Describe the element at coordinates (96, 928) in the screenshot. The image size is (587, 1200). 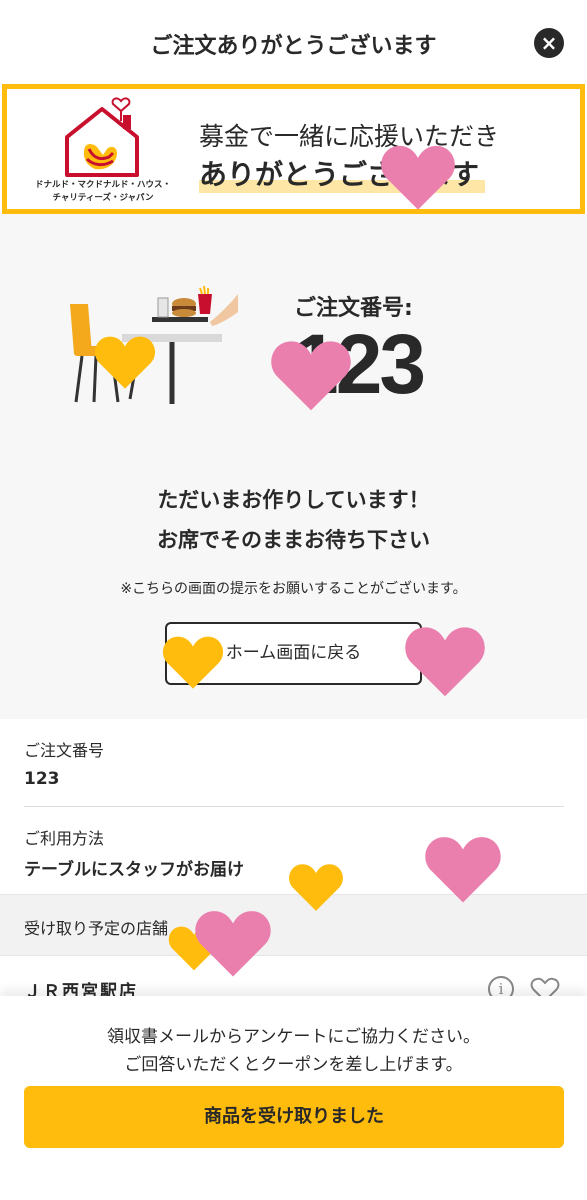
I see `store-section-label: 受け取り予定の店舗` at that location.